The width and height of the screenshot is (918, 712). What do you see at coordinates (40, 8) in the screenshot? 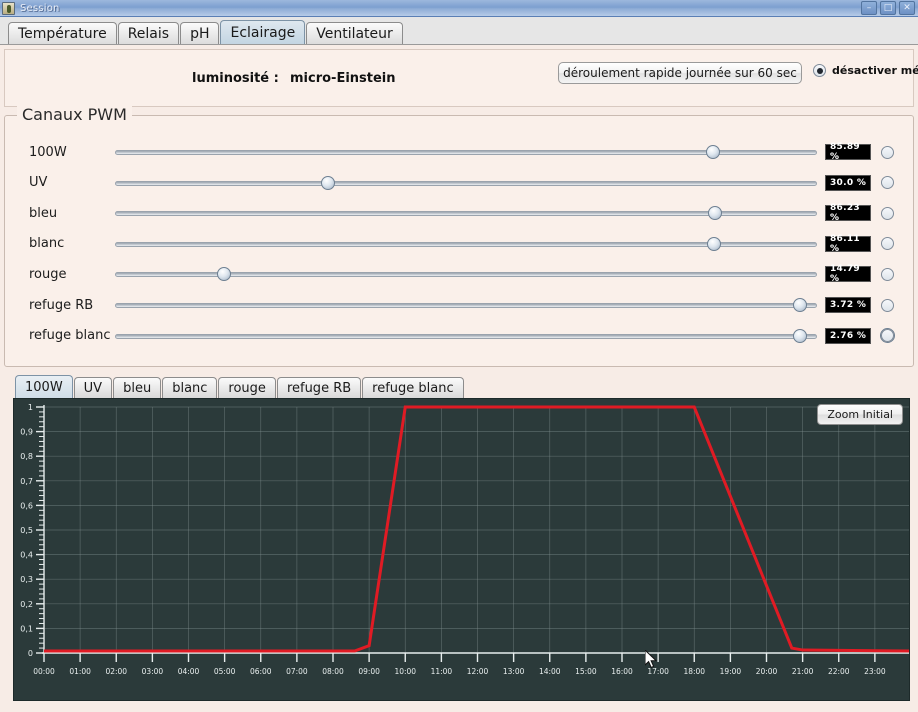
I see `window-title: Session` at bounding box center [40, 8].